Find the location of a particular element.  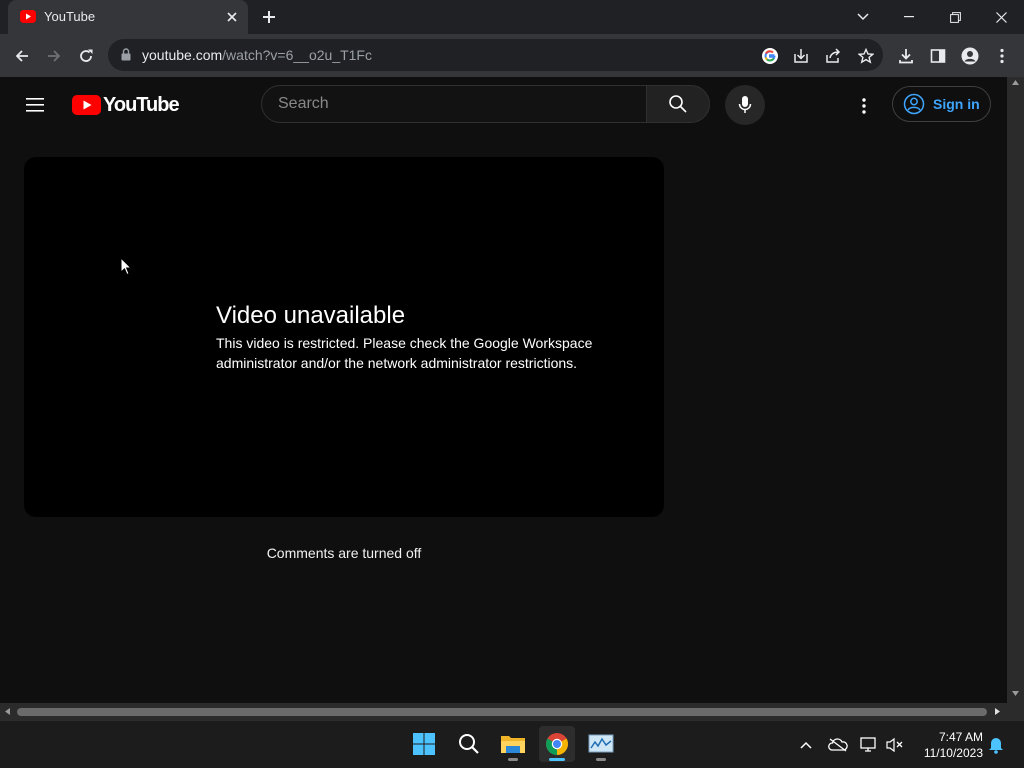

windows-taskbar: 7:47 AM 11/10/2023 is located at coordinates (512, 744).